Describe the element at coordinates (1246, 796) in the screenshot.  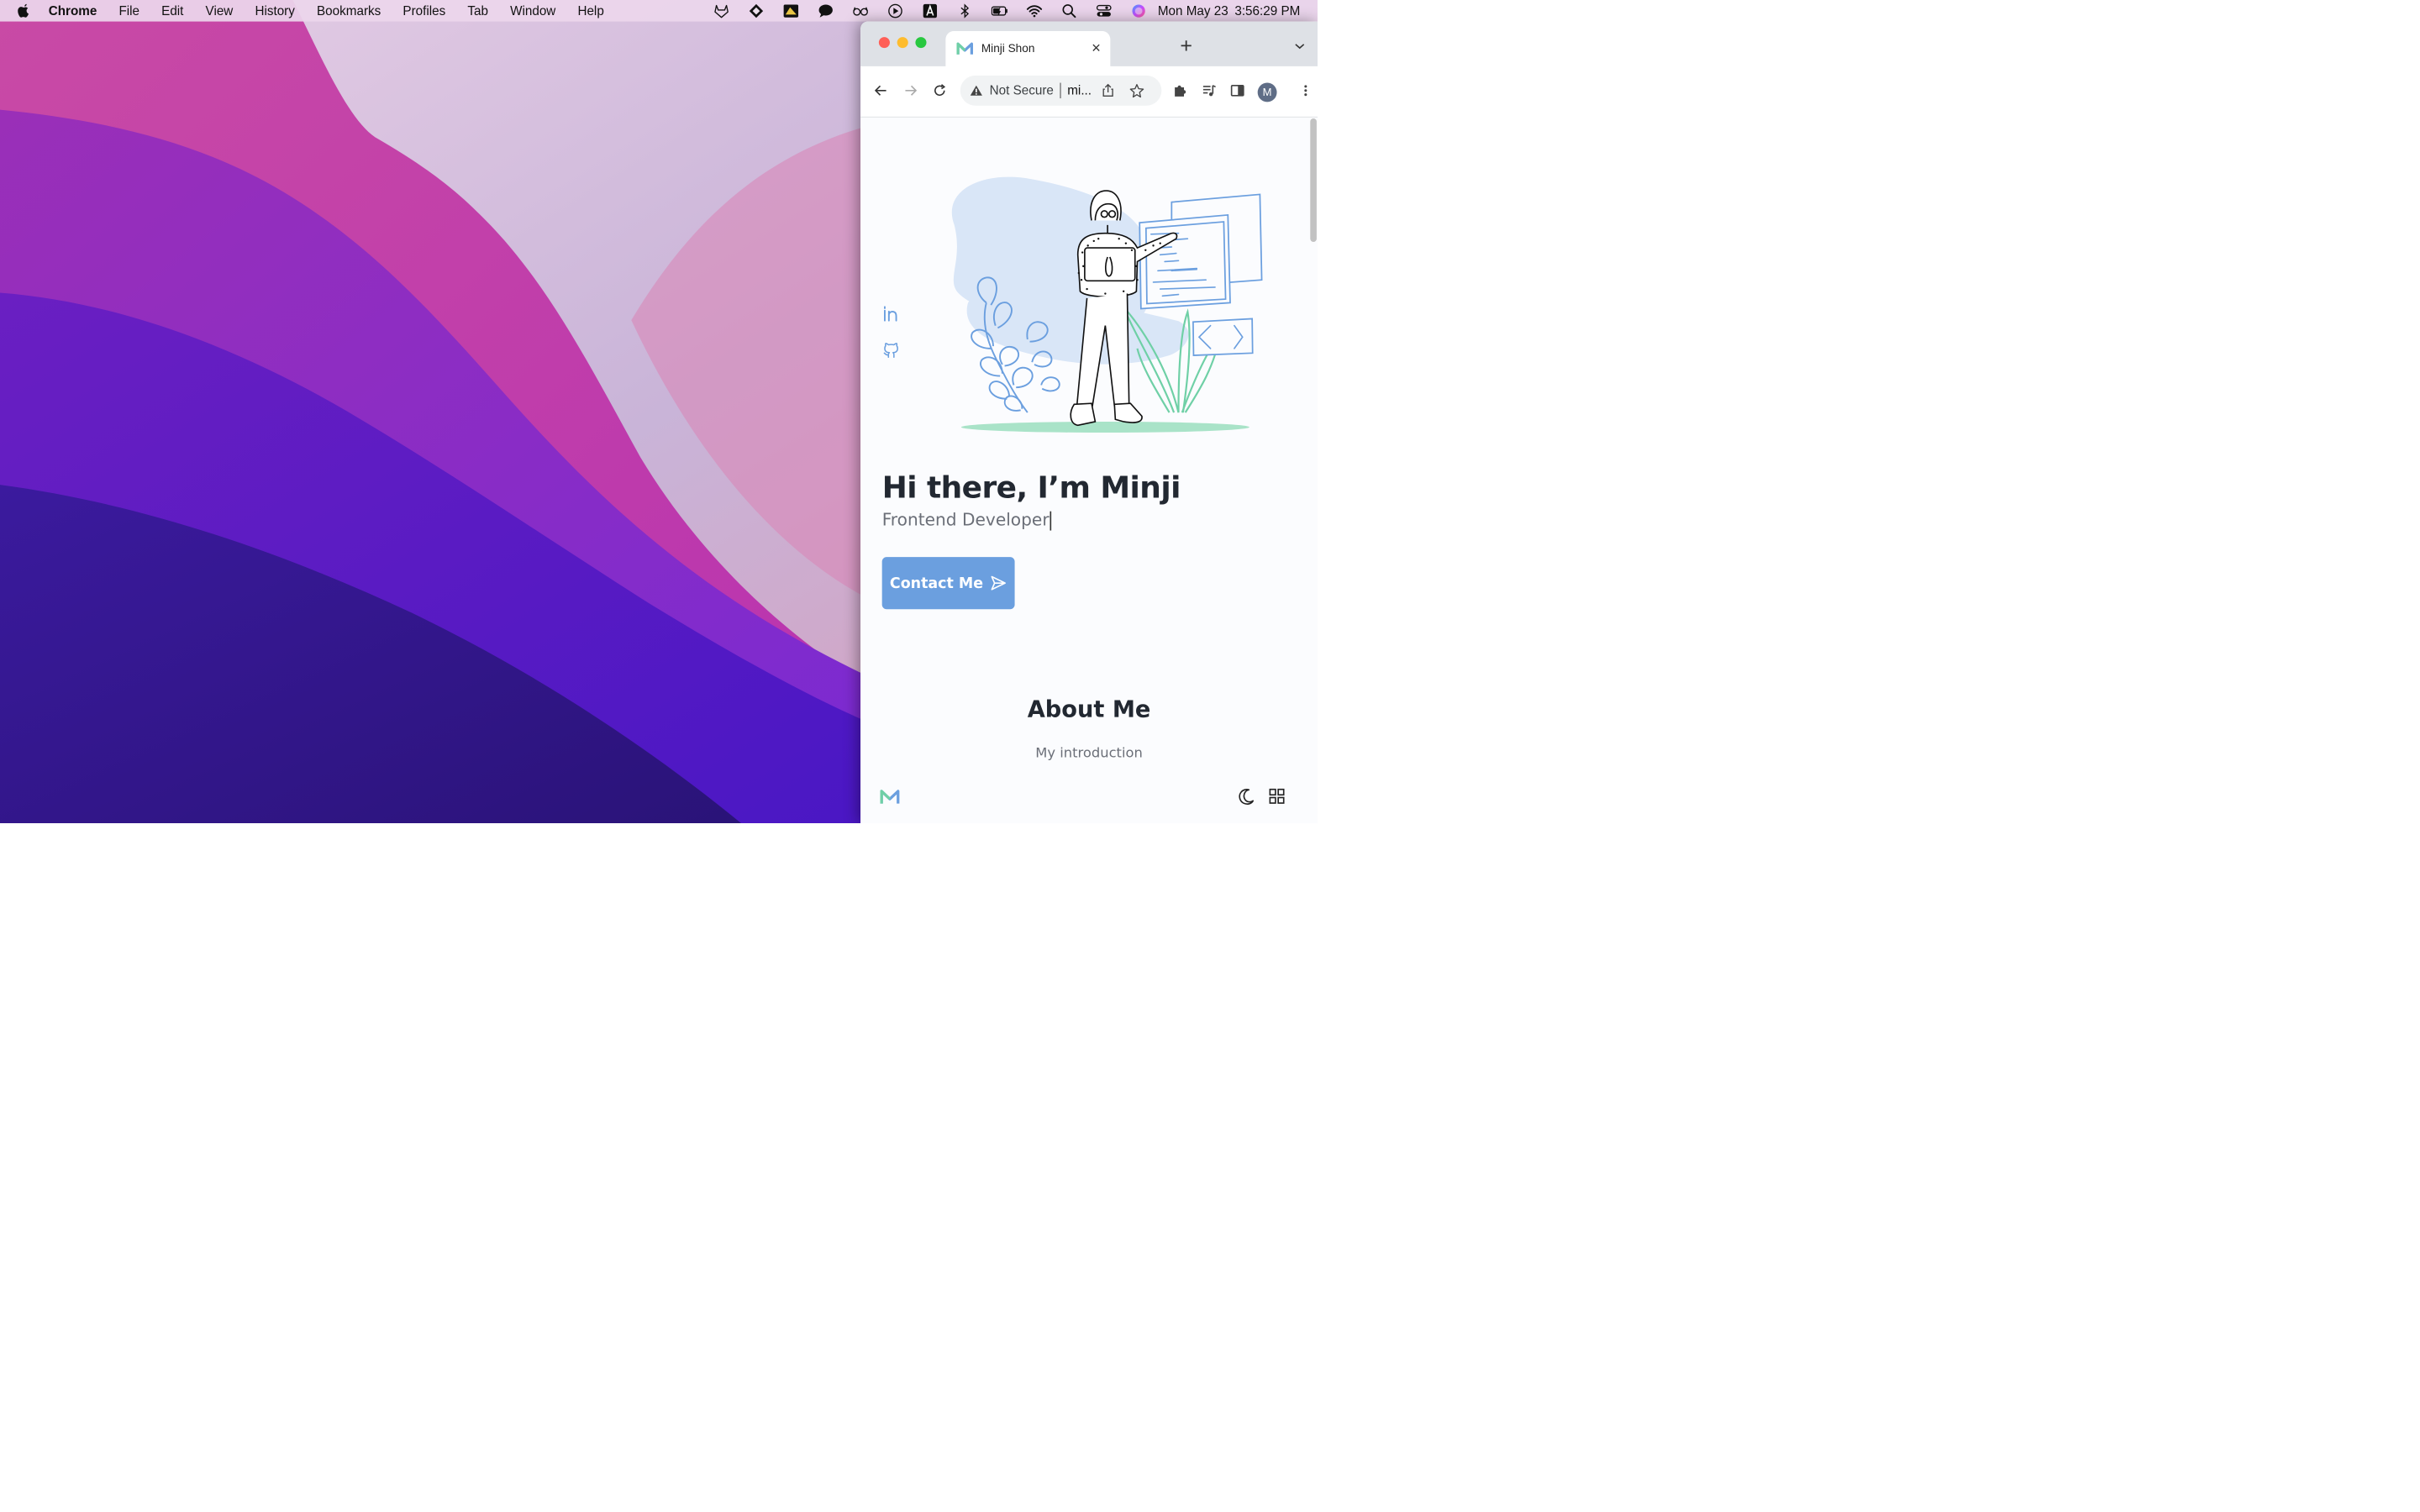
I see `dark-mode-toggle-icon` at that location.